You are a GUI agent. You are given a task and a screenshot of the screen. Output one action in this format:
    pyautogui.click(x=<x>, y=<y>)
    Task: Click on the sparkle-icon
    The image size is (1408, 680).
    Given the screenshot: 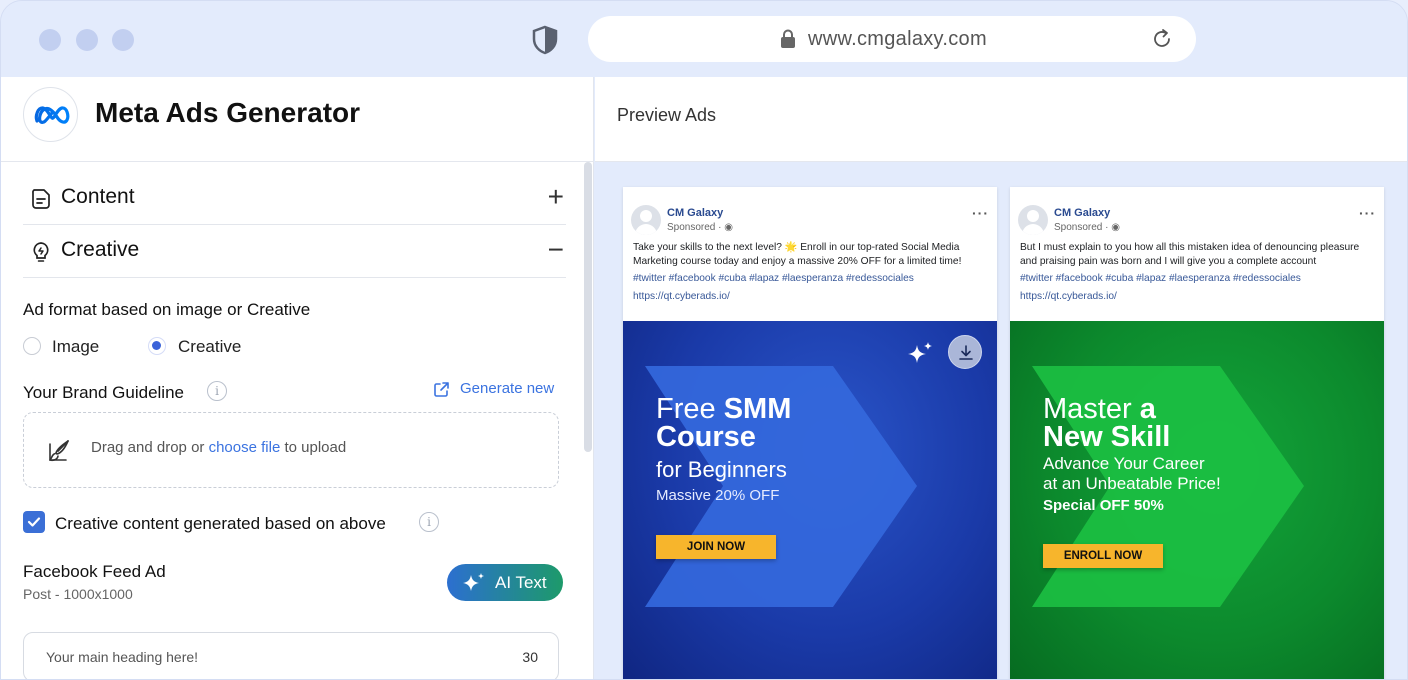 What is the action you would take?
    pyautogui.click(x=473, y=582)
    